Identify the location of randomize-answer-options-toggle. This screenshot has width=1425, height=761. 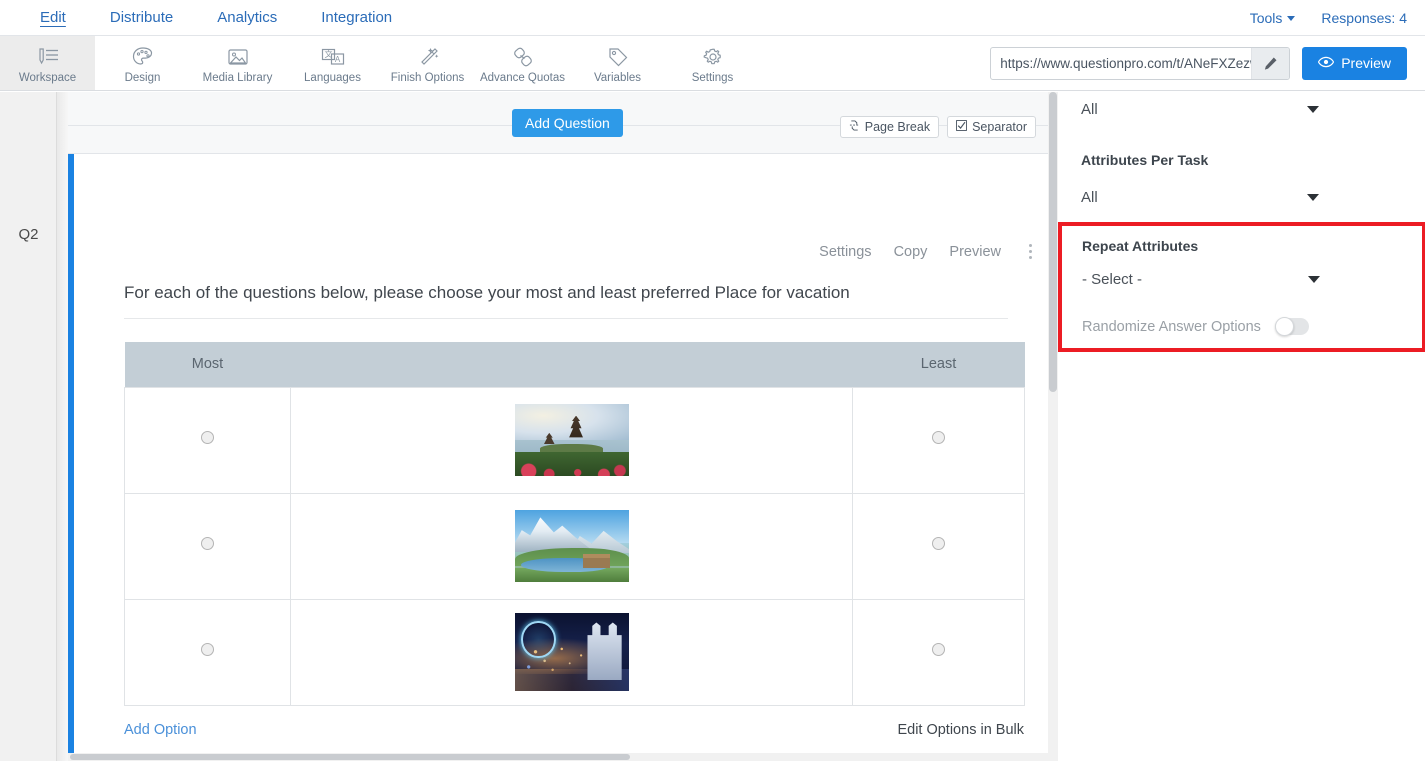
(1291, 326).